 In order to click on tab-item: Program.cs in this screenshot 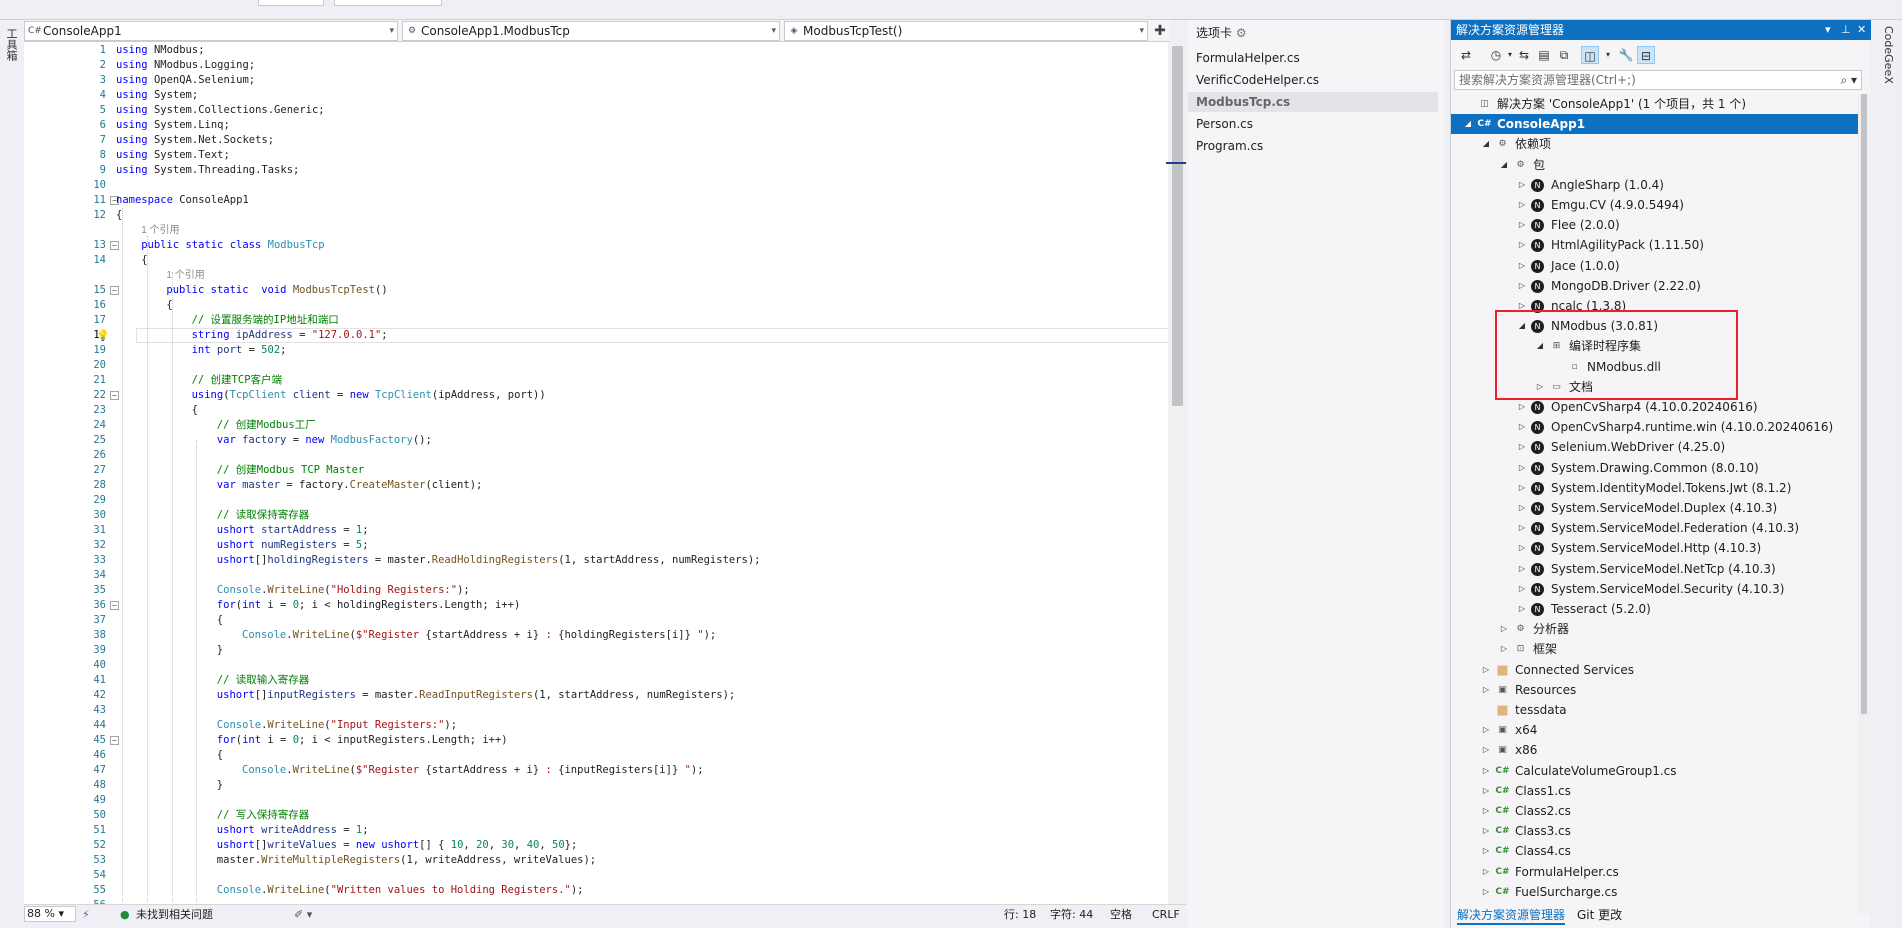, I will do `click(1313, 146)`.